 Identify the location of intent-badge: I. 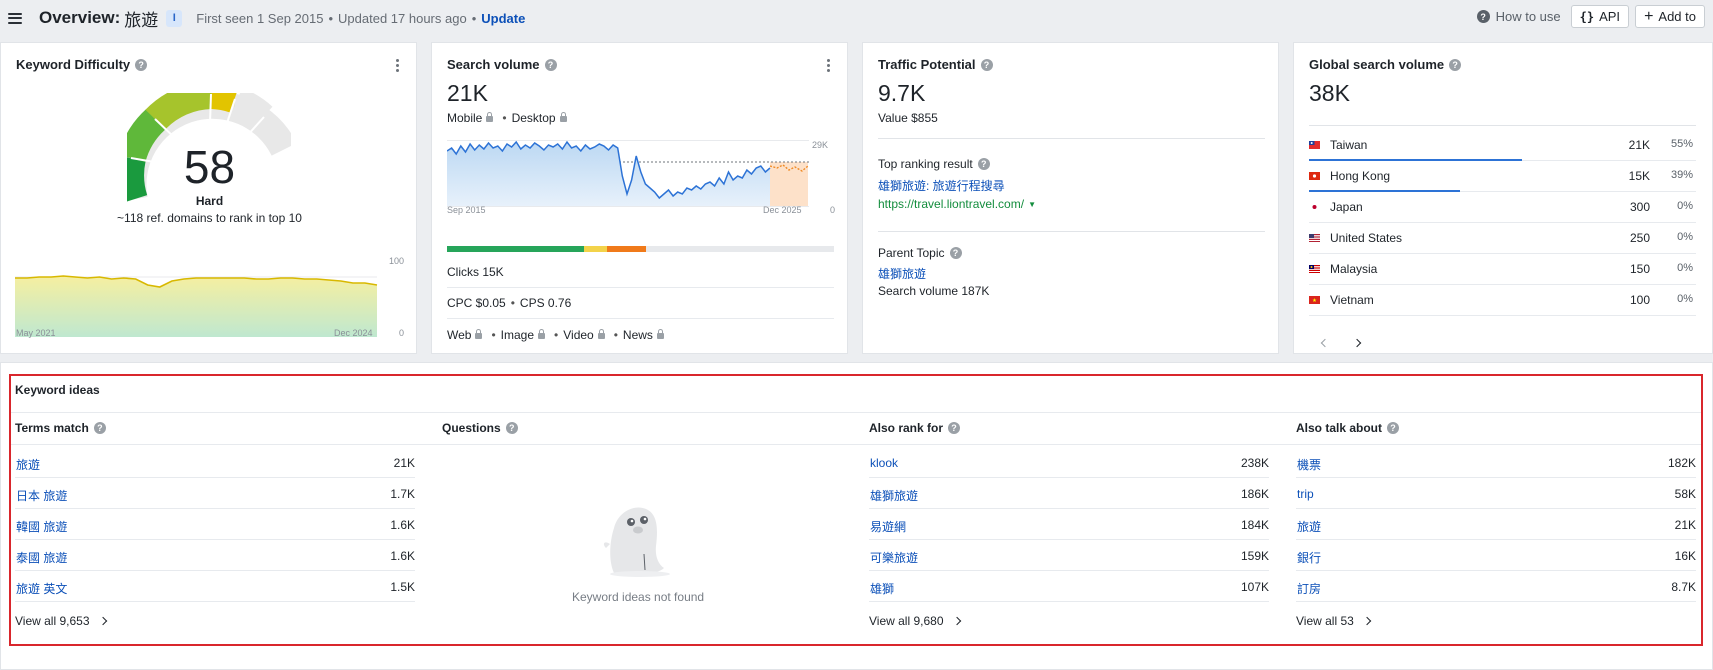
(174, 18).